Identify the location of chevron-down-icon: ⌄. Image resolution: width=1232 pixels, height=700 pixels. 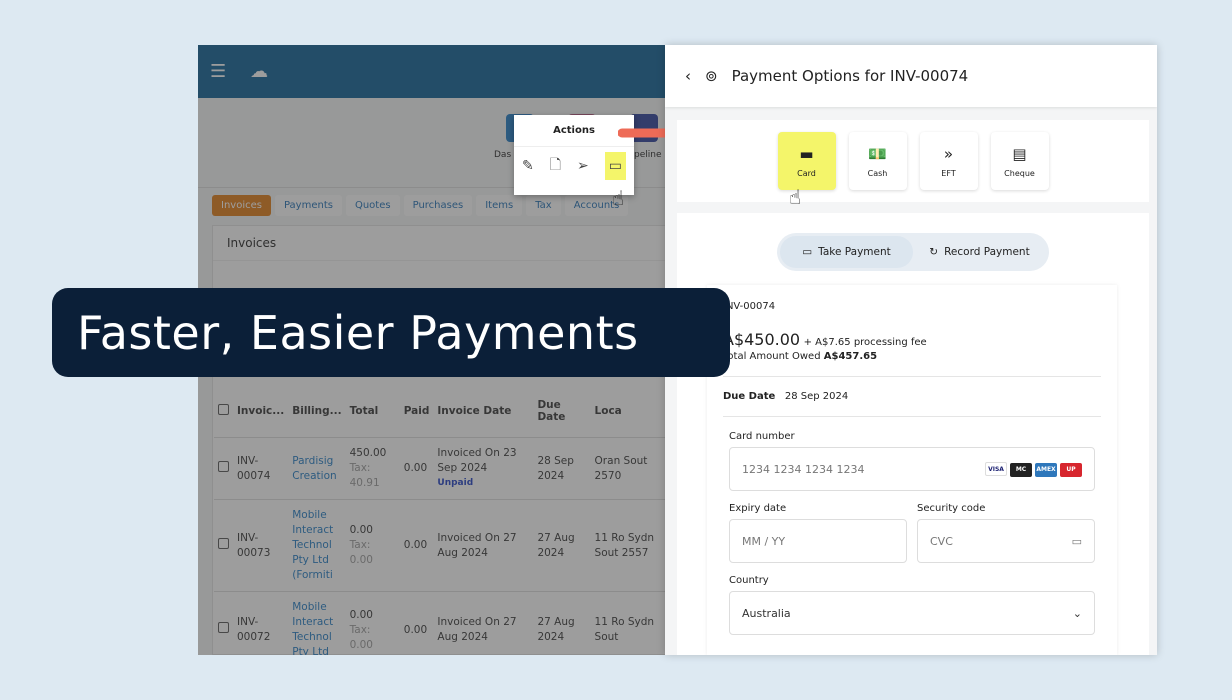
(1077, 613).